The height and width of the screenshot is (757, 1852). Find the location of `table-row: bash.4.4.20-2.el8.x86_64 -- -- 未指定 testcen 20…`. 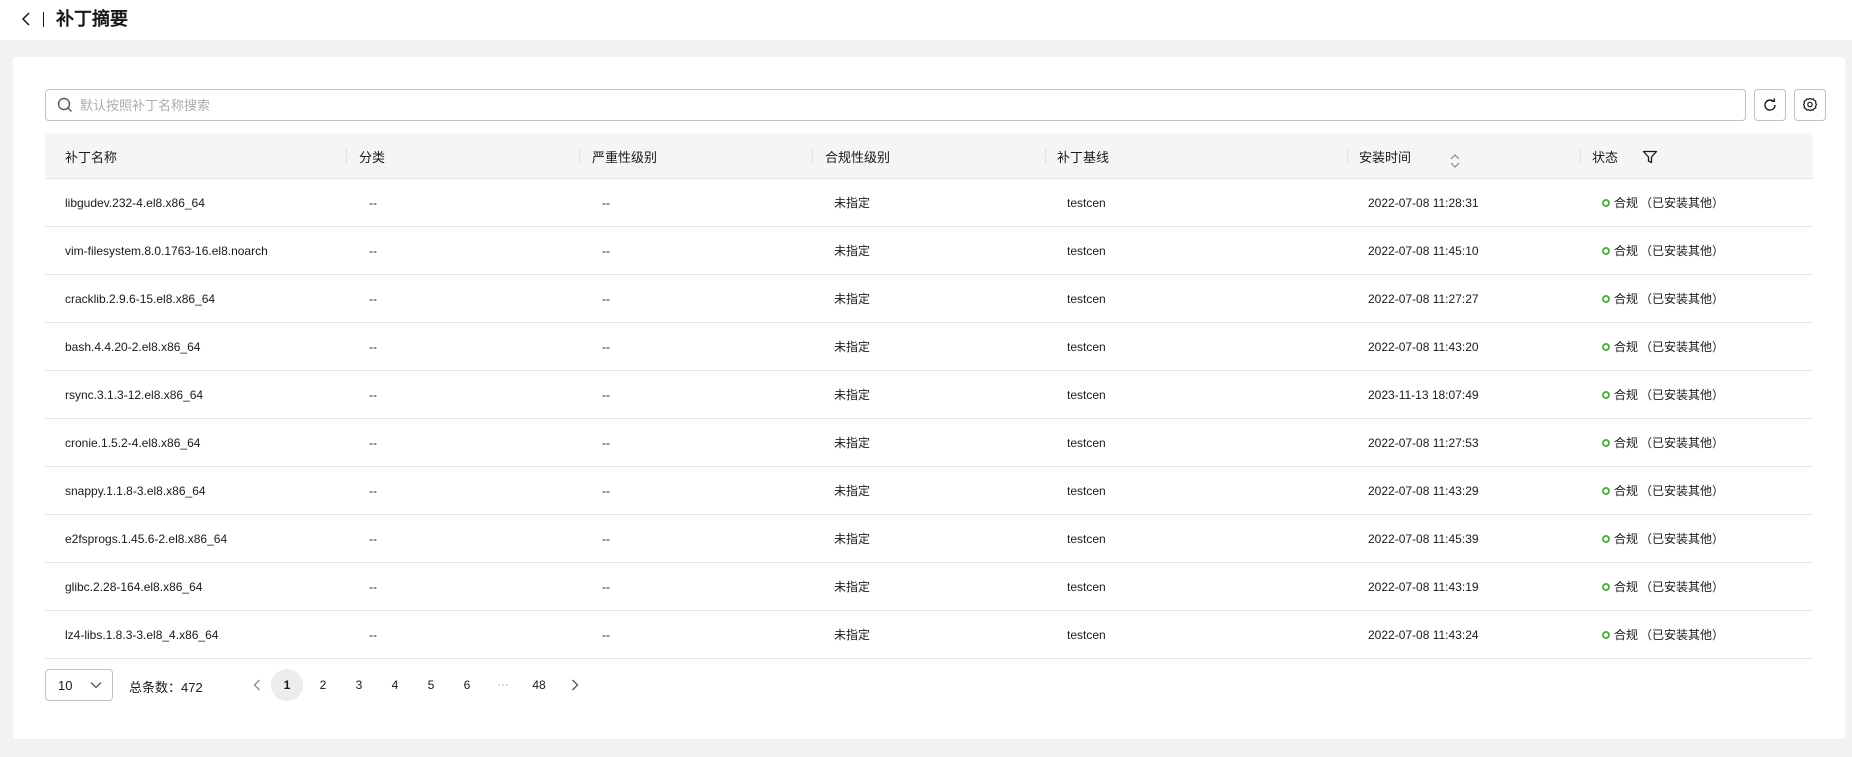

table-row: bash.4.4.20-2.el8.x86_64 -- -- 未指定 testcen 20… is located at coordinates (929, 347).